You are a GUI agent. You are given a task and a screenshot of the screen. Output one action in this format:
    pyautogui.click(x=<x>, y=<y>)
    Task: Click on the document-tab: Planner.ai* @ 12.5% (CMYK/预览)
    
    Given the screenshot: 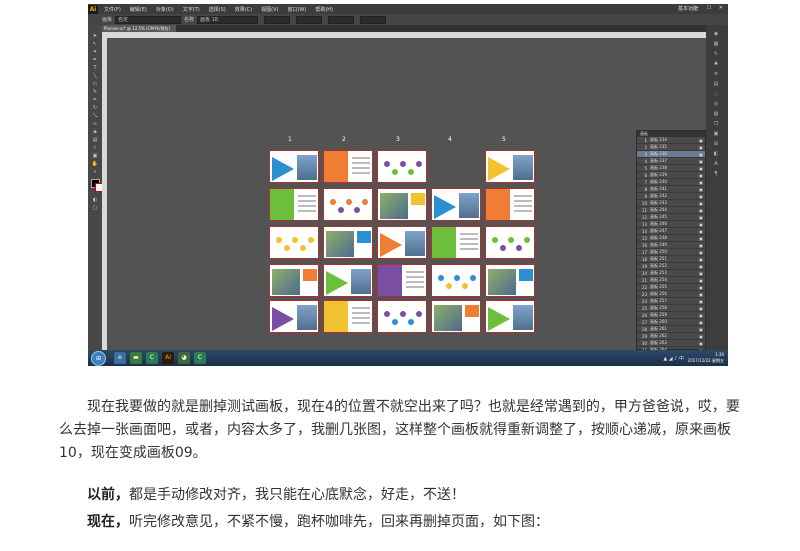 What is the action you would take?
    pyautogui.click(x=139, y=28)
    